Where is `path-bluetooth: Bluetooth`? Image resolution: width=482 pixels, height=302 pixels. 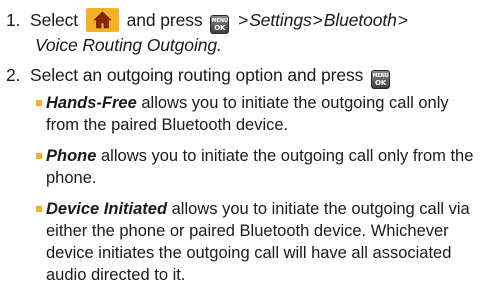
path-bluetooth: Bluetooth is located at coordinates (360, 20).